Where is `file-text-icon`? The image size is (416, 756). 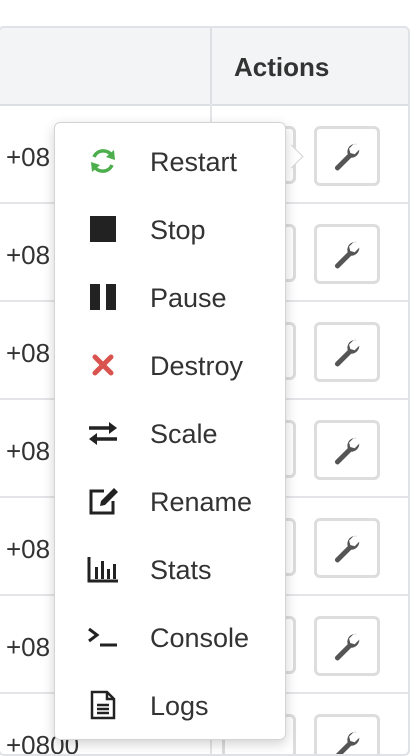 file-text-icon is located at coordinates (103, 705).